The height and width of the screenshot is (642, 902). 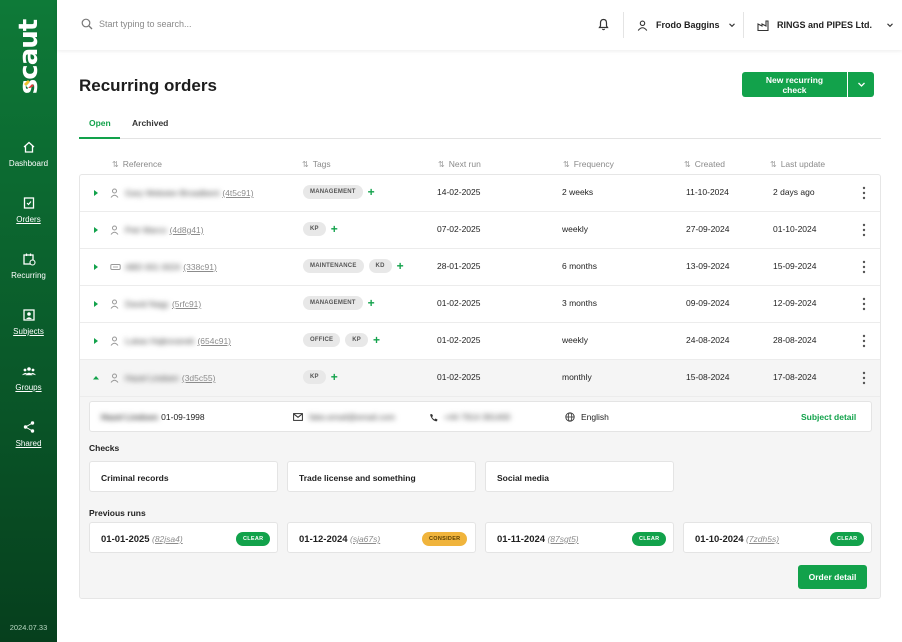 I want to click on frequency: 6 months, so click(x=579, y=266).